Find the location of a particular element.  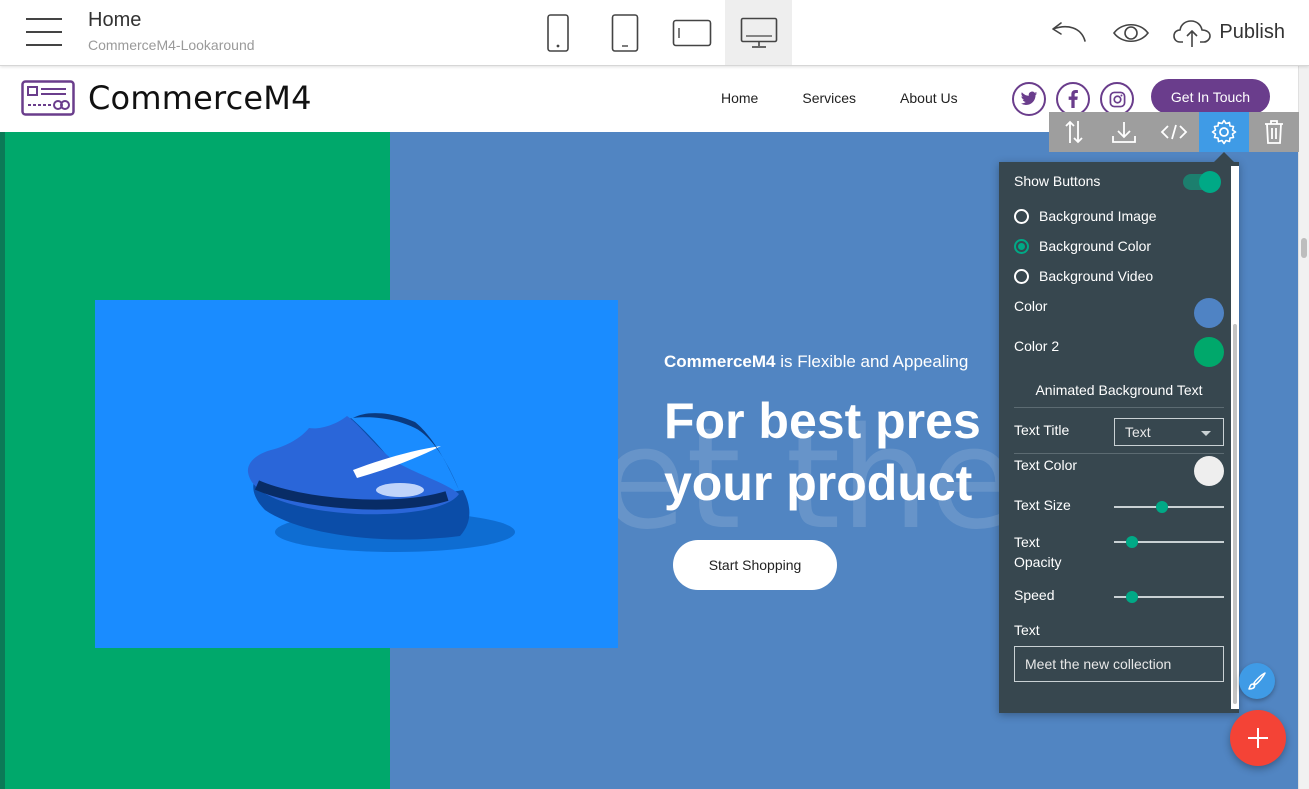

brand-logo-icon is located at coordinates (48, 100).